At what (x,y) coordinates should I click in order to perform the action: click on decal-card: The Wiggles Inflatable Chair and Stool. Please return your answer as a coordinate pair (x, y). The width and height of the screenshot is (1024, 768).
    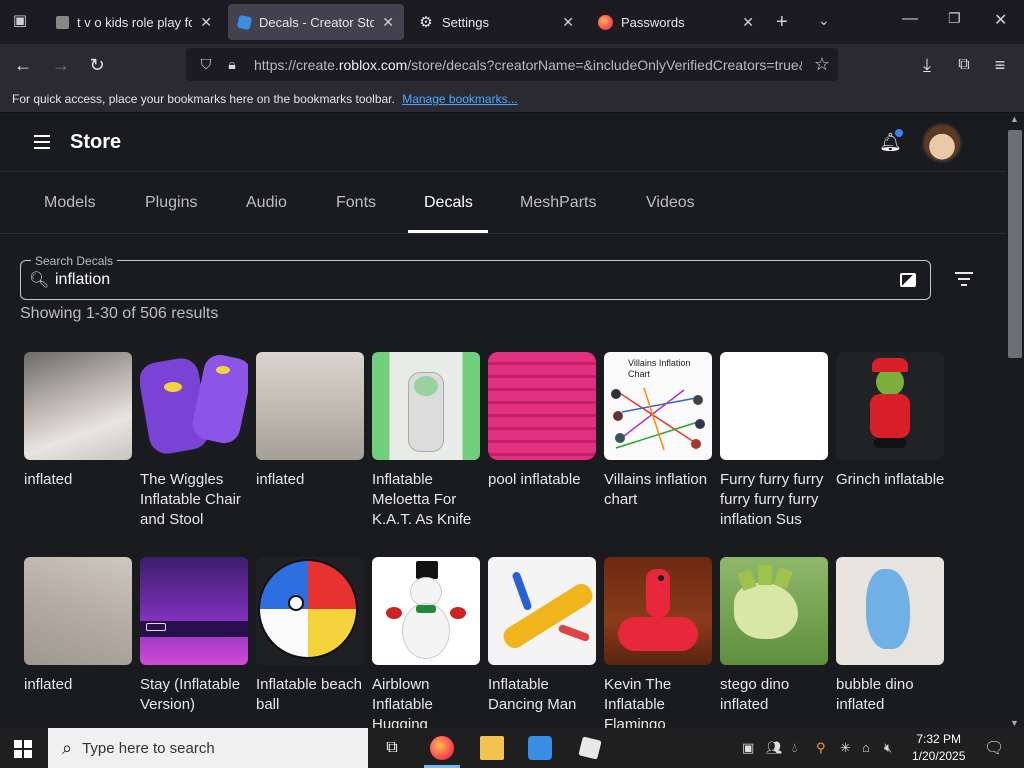
    Looking at the image, I should click on (194, 441).